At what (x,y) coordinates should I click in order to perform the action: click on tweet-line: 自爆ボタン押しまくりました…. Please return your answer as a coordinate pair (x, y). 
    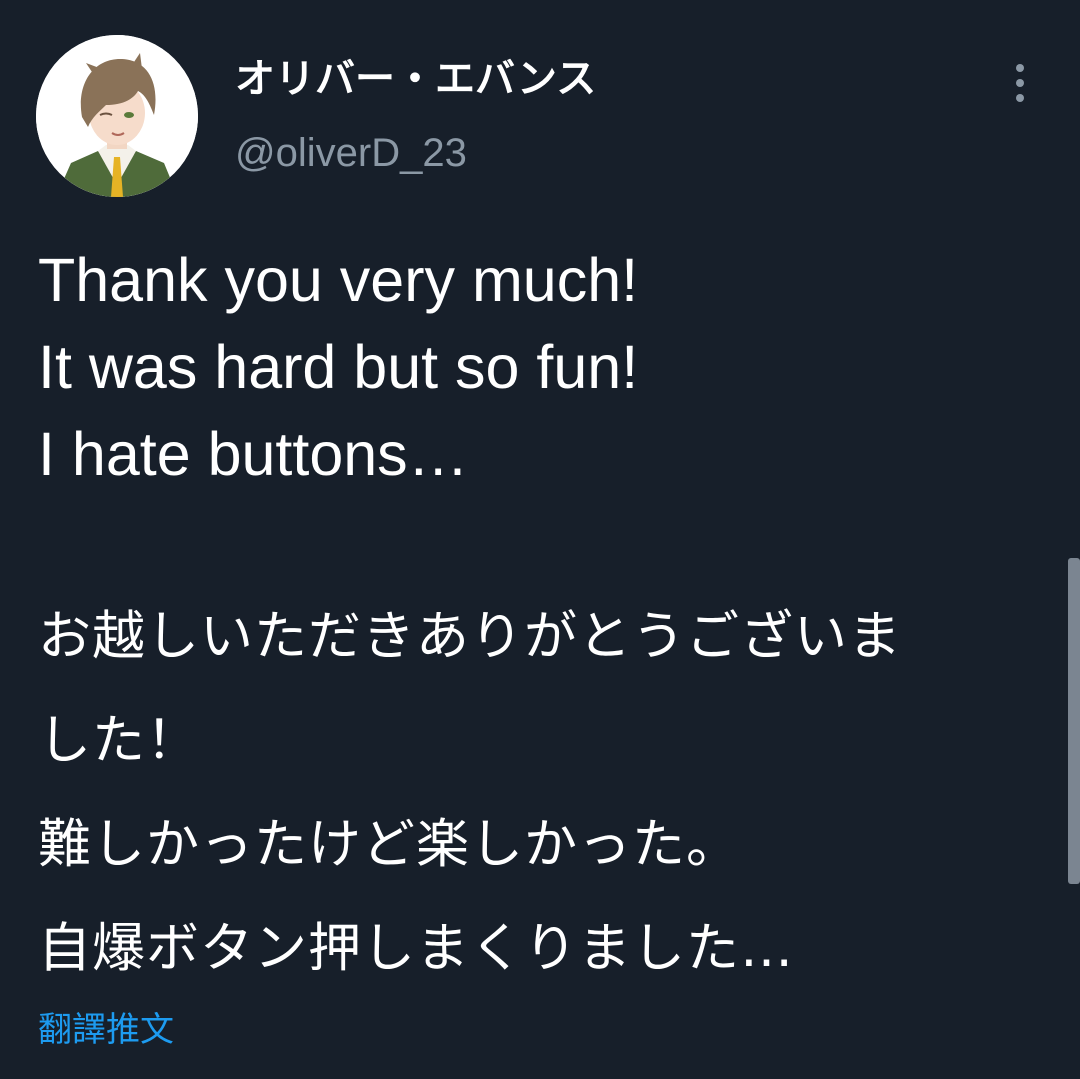
    Looking at the image, I should click on (416, 948).